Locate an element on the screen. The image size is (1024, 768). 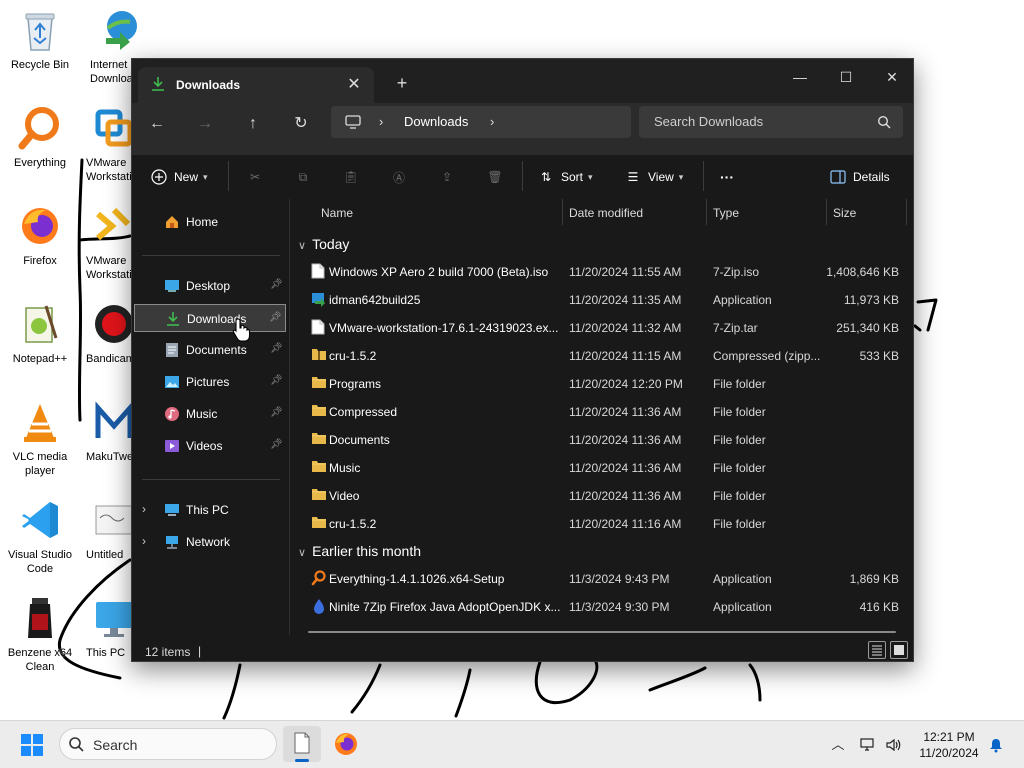
taskbar-file-explorer is located at coordinates (302, 744).